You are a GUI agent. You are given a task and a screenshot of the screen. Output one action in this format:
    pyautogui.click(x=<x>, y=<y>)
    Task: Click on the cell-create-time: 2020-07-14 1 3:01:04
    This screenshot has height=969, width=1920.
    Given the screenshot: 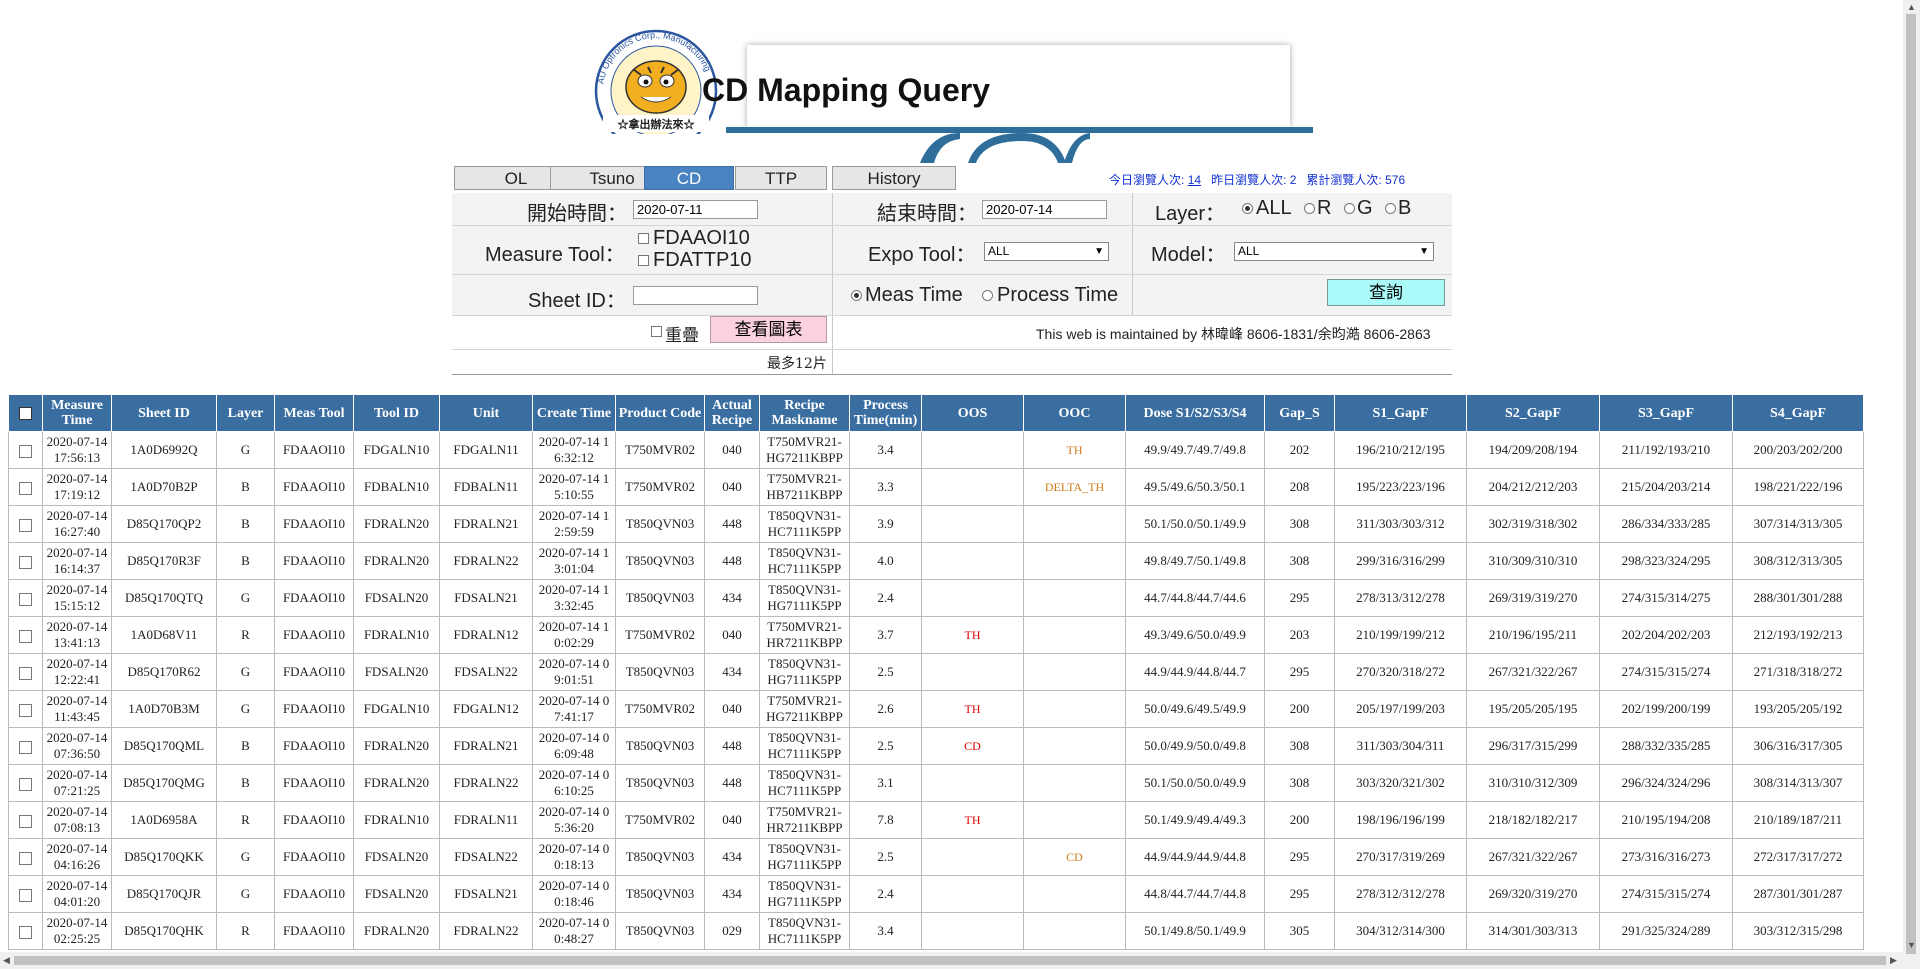 What is the action you would take?
    pyautogui.click(x=574, y=561)
    